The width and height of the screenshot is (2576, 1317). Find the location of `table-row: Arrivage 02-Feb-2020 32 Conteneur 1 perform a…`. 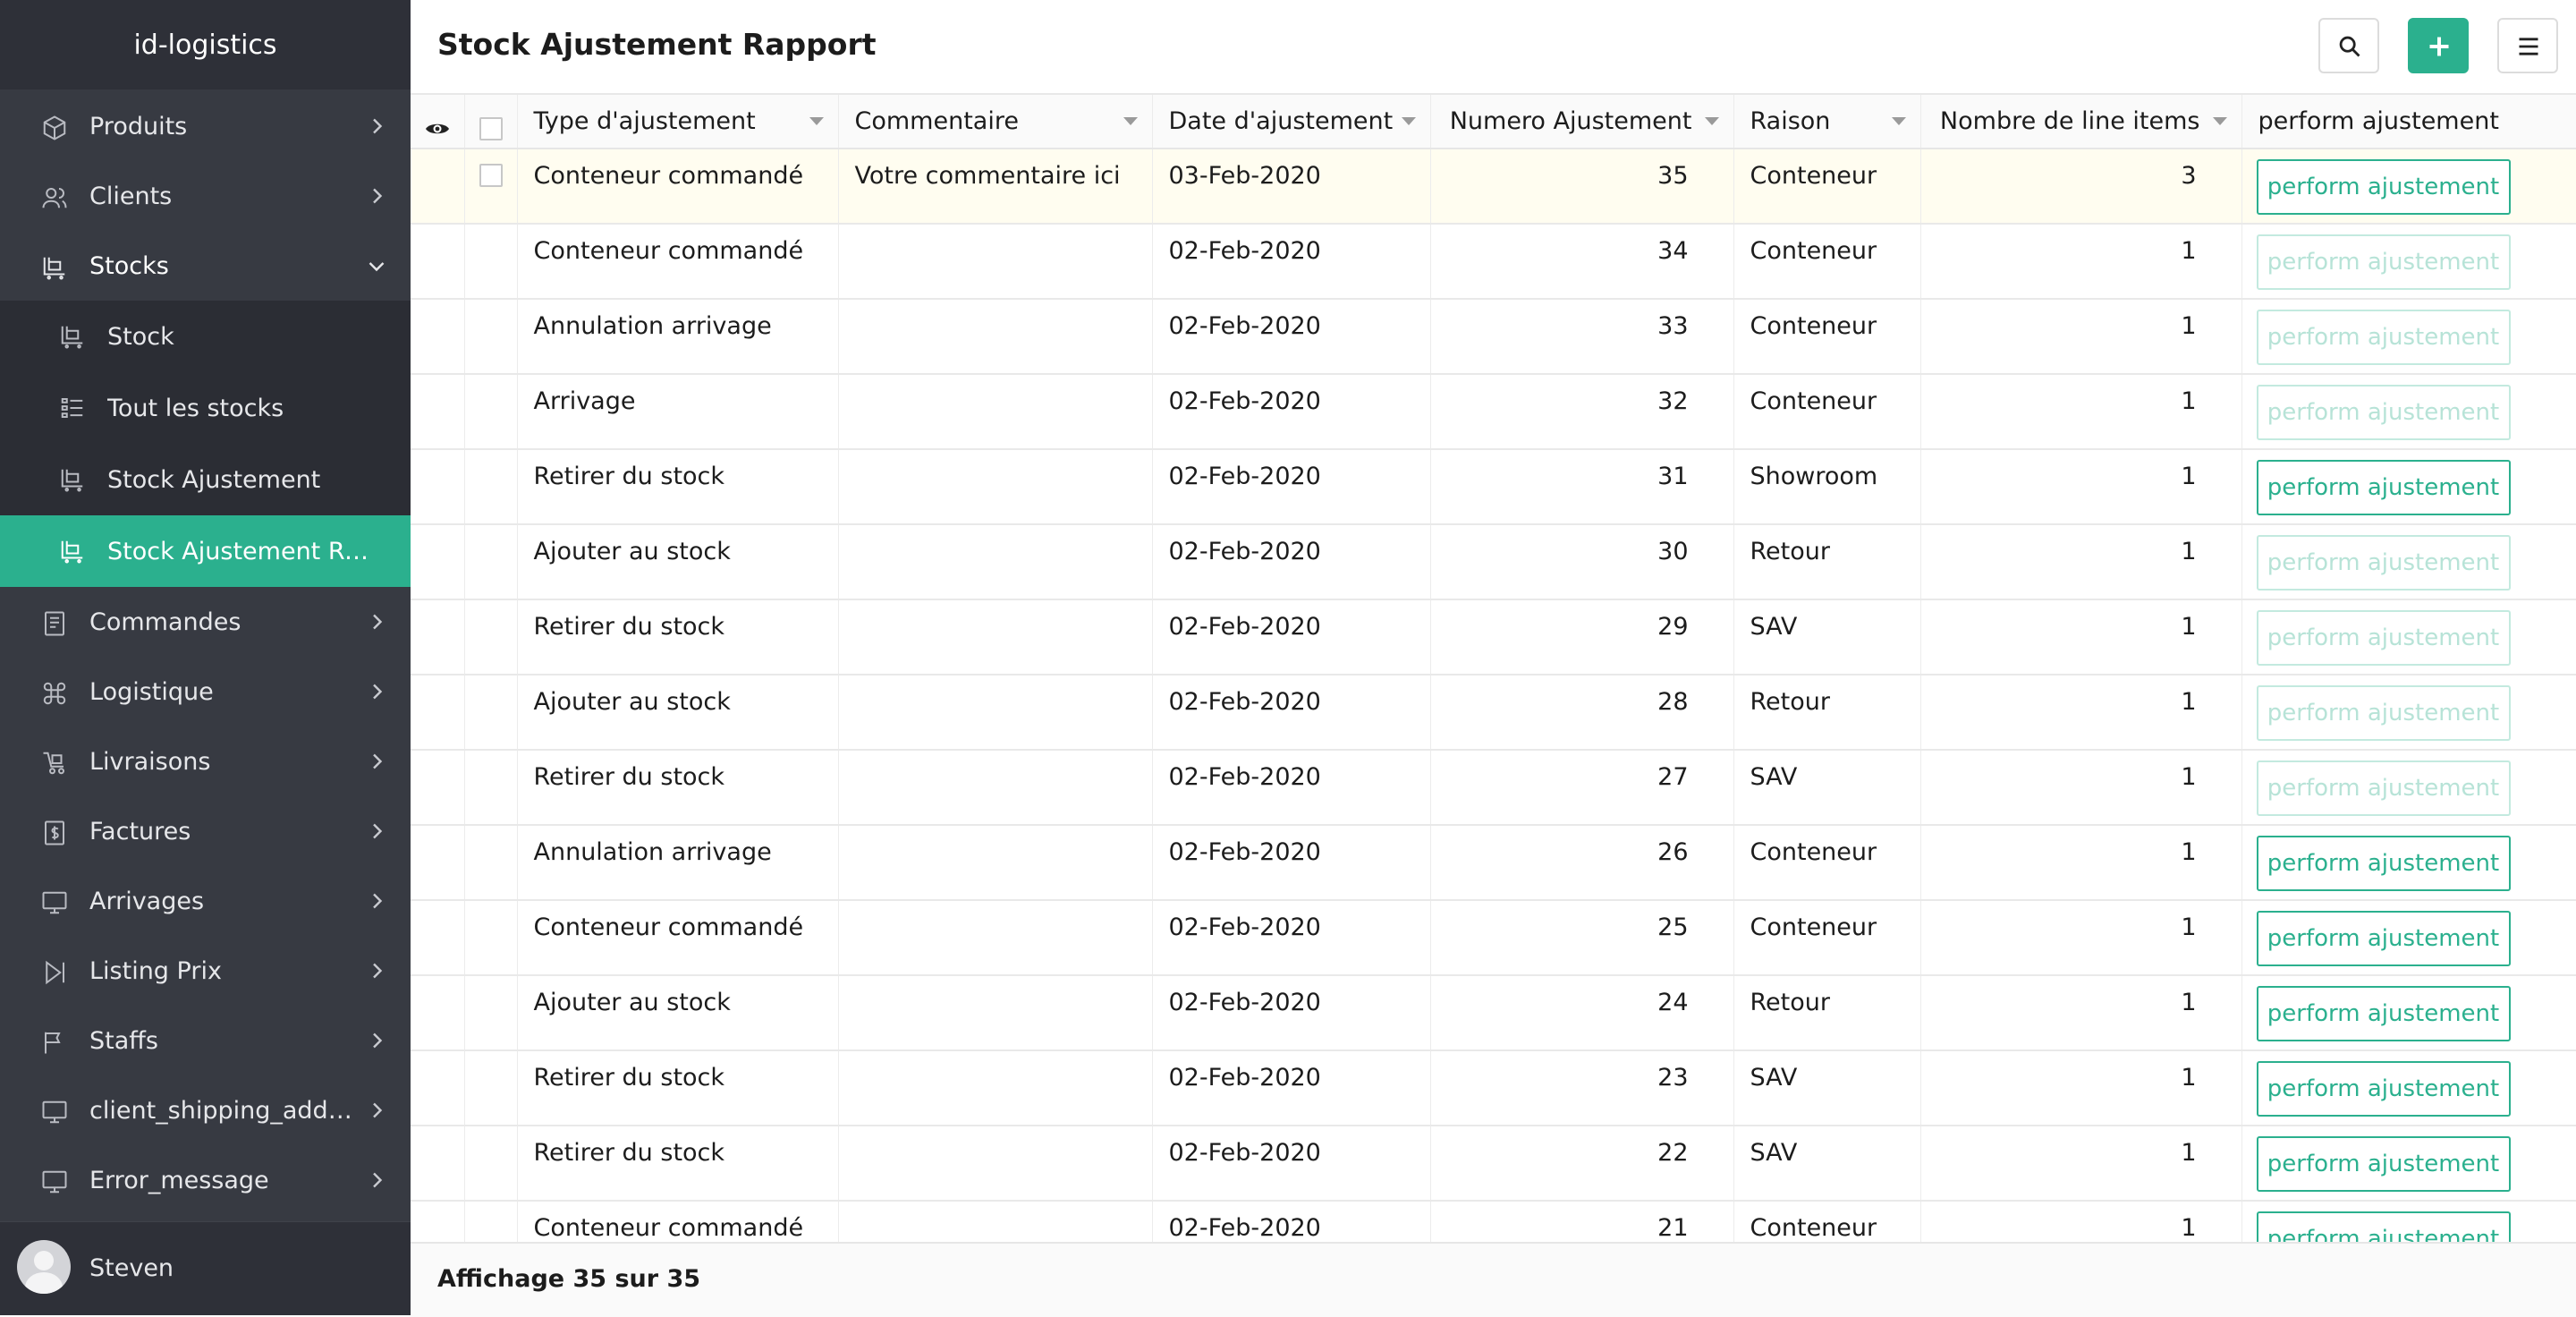

table-row: Arrivage 02-Feb-2020 32 Conteneur 1 perform a… is located at coordinates (1493, 412).